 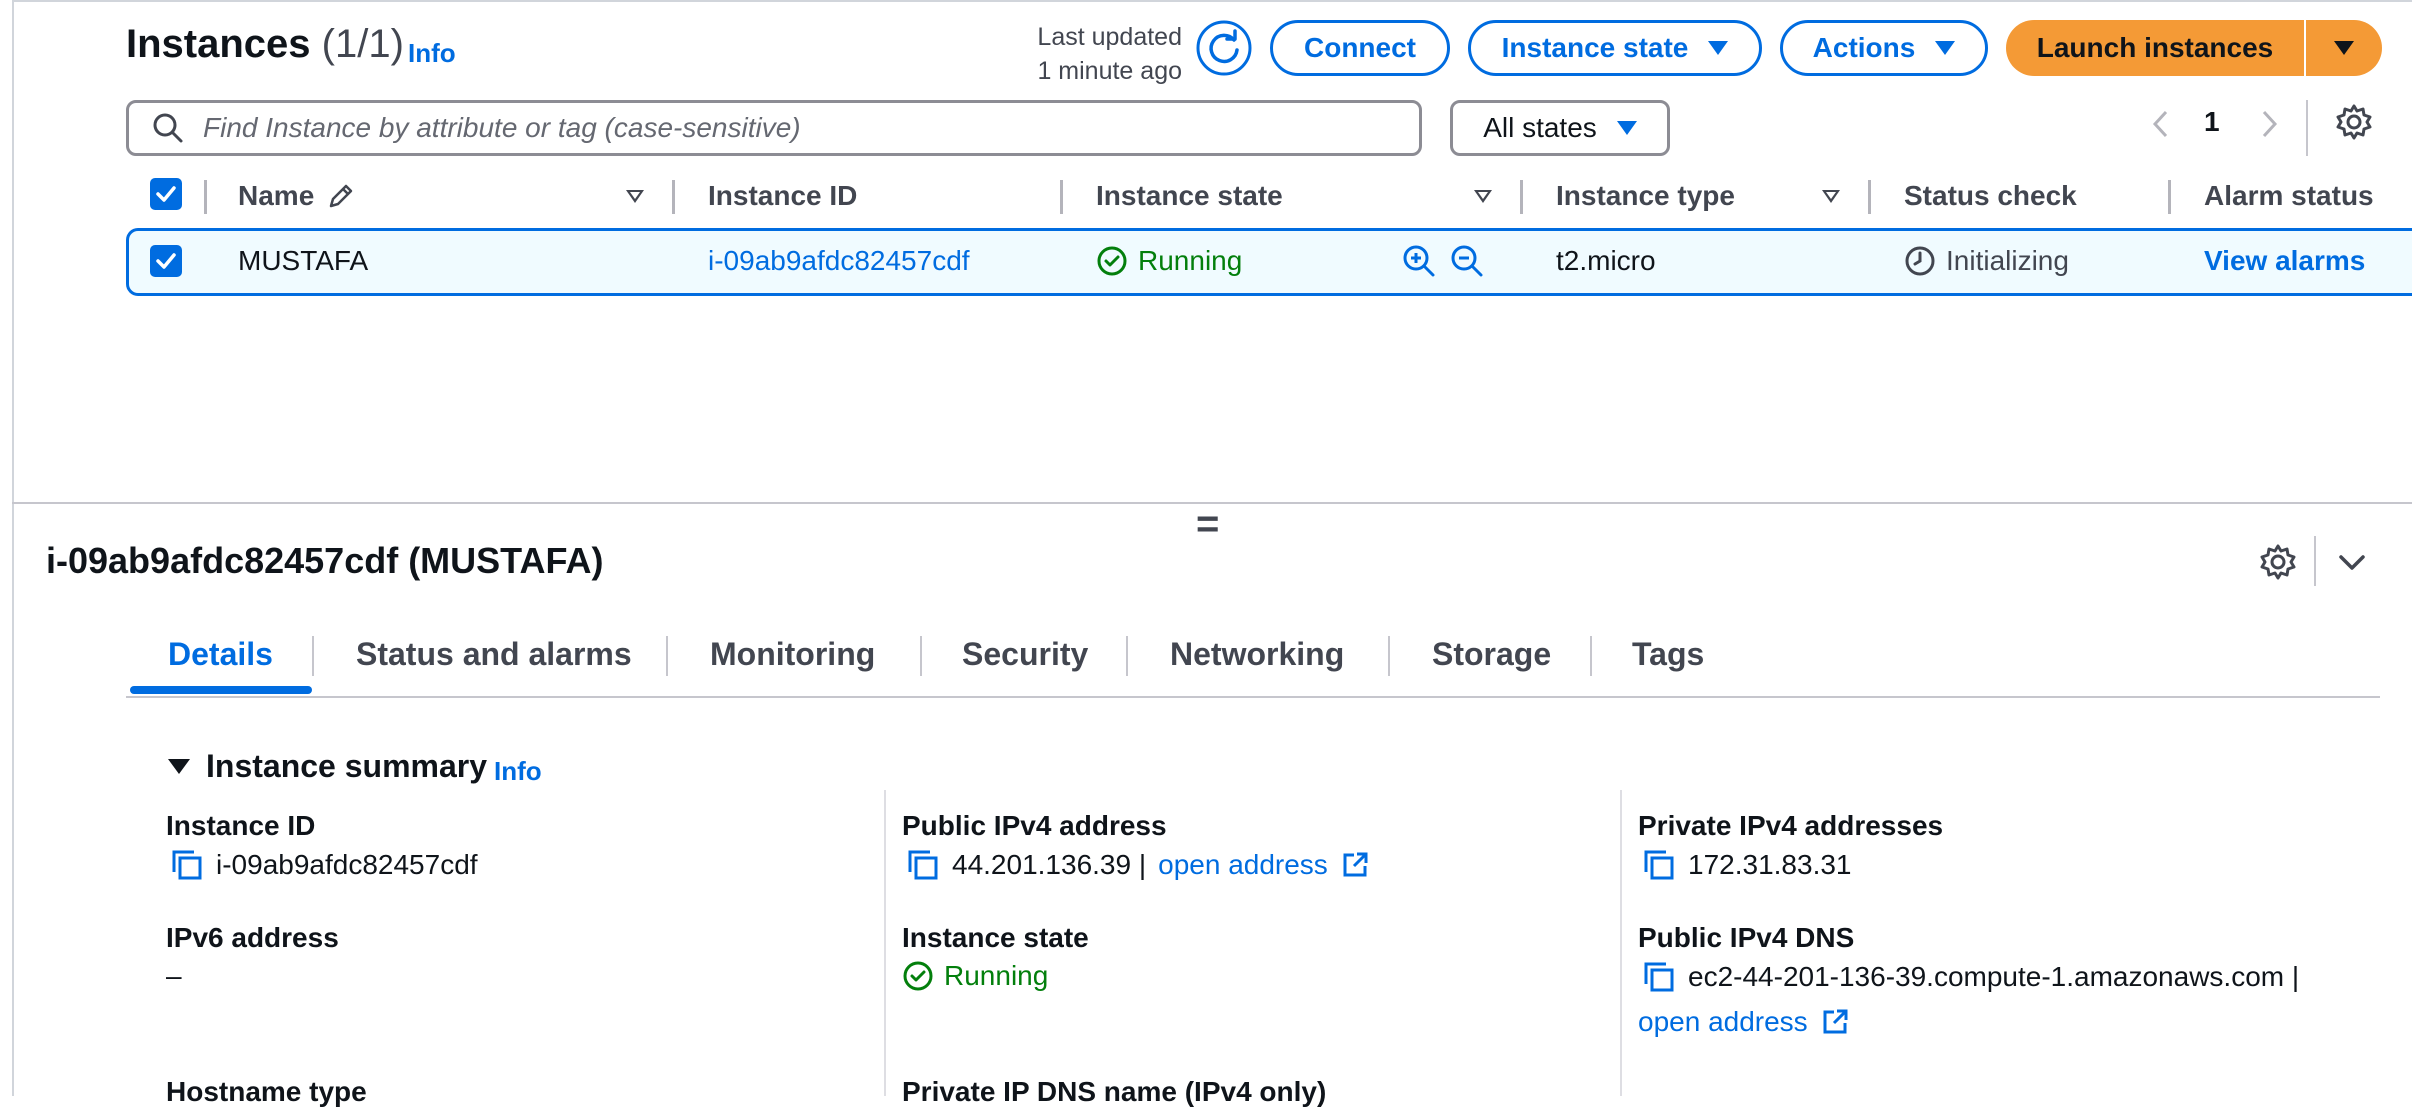 What do you see at coordinates (2315, 561) in the screenshot?
I see `details-divider` at bounding box center [2315, 561].